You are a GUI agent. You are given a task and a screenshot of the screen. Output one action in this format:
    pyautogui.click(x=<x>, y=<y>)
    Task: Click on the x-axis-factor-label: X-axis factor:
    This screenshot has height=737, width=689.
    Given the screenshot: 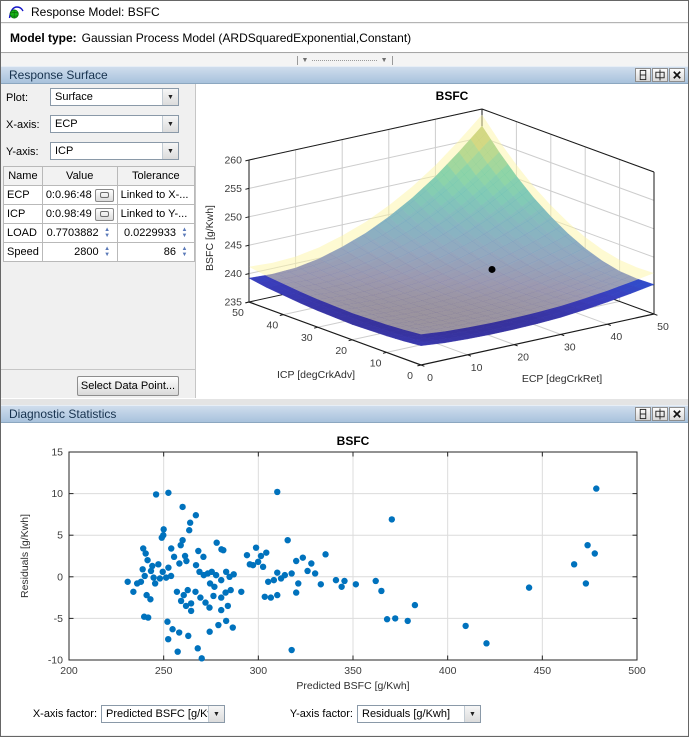 What is the action you would take?
    pyautogui.click(x=64, y=714)
    